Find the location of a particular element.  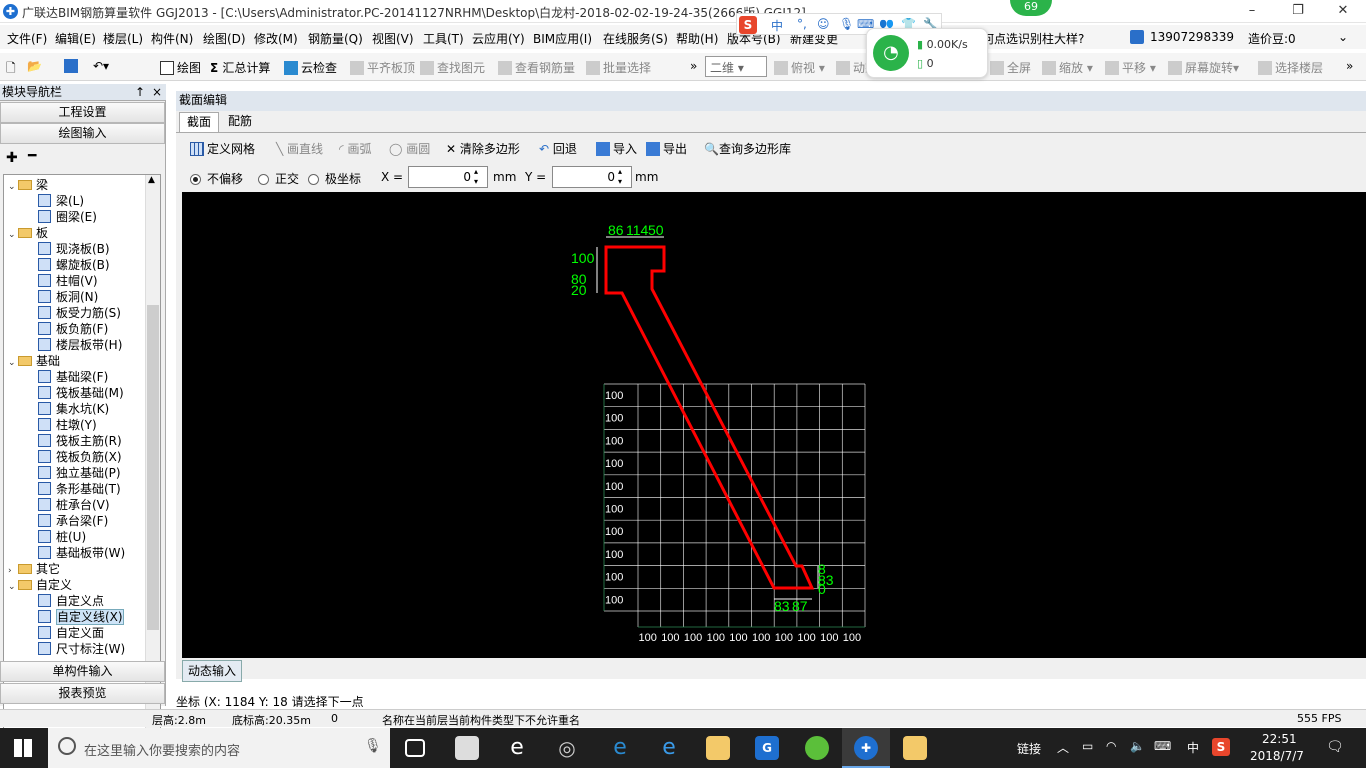

app-fan-icon is located at coordinates (467, 748).